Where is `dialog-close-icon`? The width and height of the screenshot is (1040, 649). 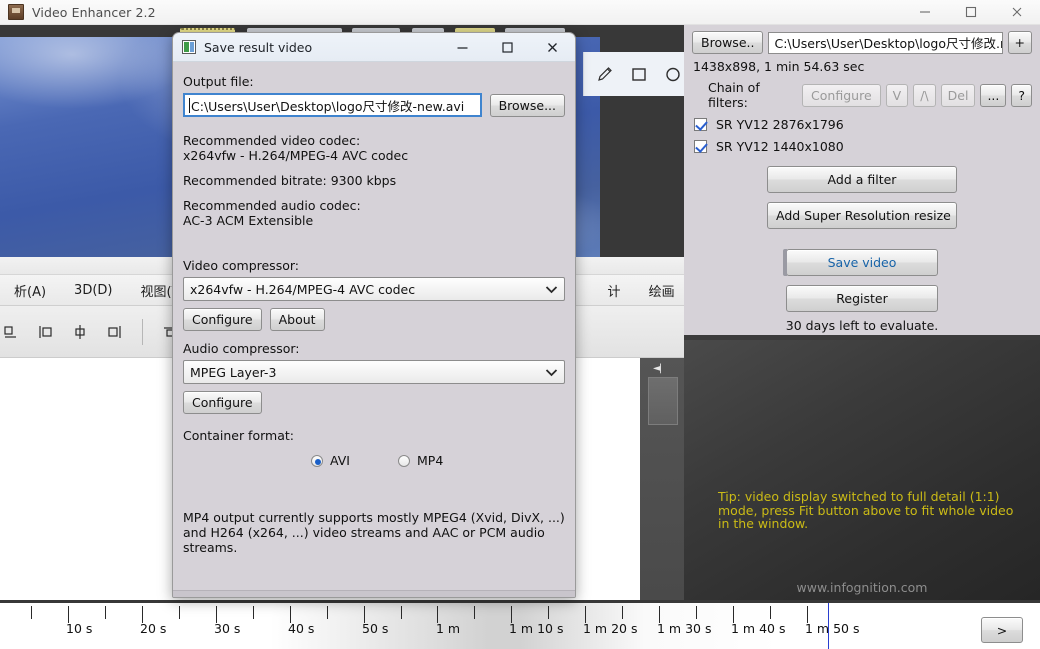 dialog-close-icon is located at coordinates (552, 47).